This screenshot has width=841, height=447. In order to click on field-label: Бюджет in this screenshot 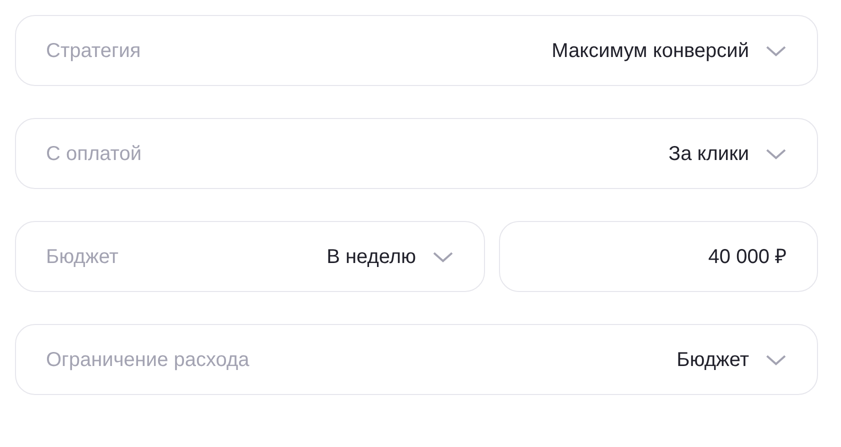, I will do `click(82, 257)`.